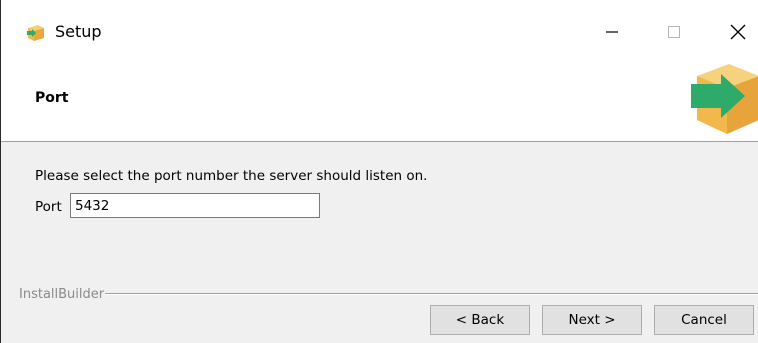 The height and width of the screenshot is (343, 758). Describe the element at coordinates (724, 99) in the screenshot. I see `installer-box-arrow-icon` at that location.